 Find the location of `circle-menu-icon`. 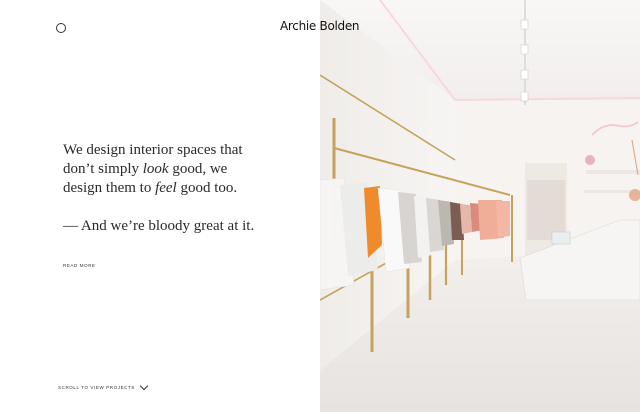

circle-menu-icon is located at coordinates (61, 28).